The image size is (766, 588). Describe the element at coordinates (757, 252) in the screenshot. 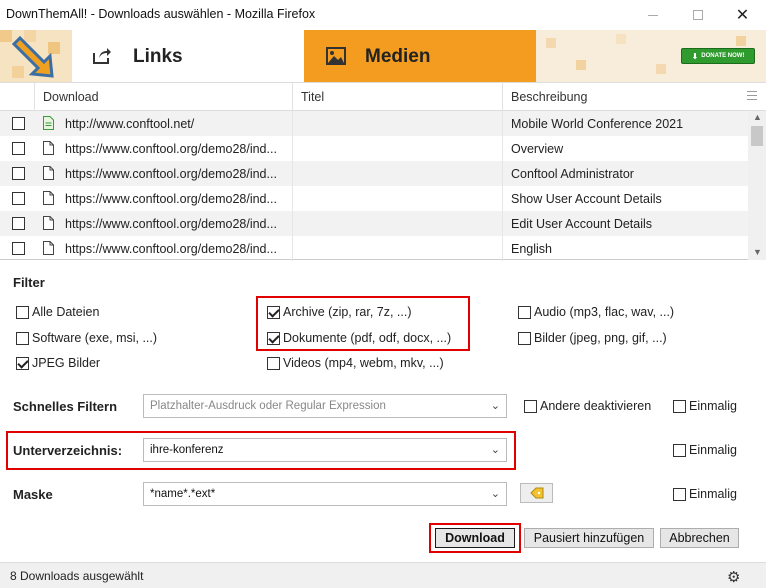

I see `scroll-down-icon: ▼` at that location.